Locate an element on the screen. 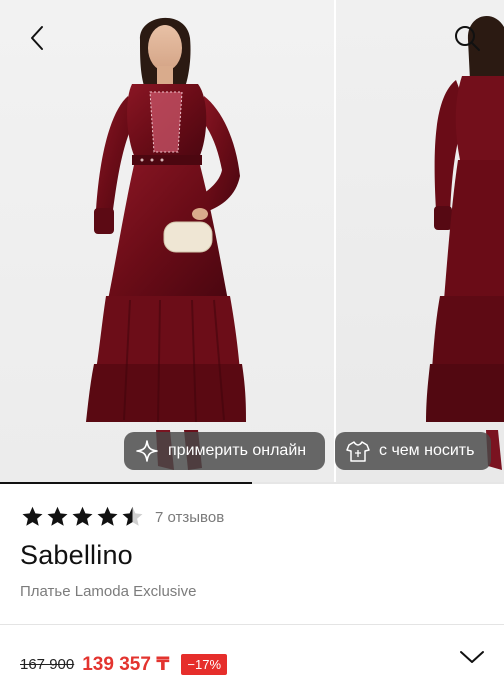  expand-details-button is located at coordinates (472, 657).